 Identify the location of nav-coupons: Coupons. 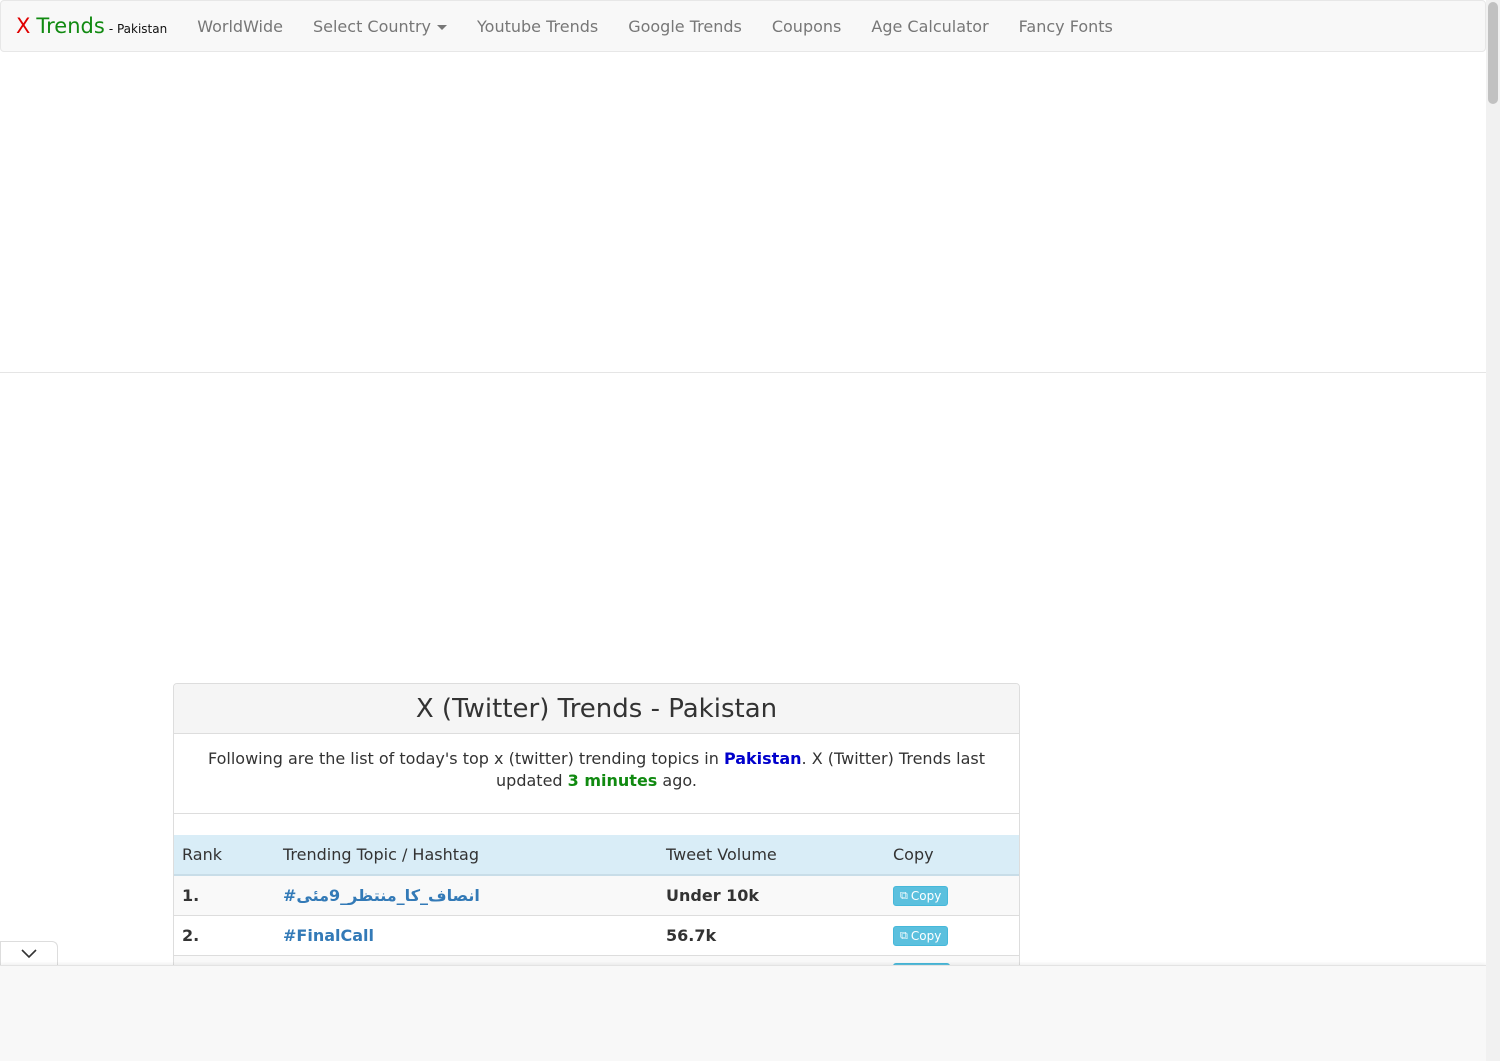
(807, 26).